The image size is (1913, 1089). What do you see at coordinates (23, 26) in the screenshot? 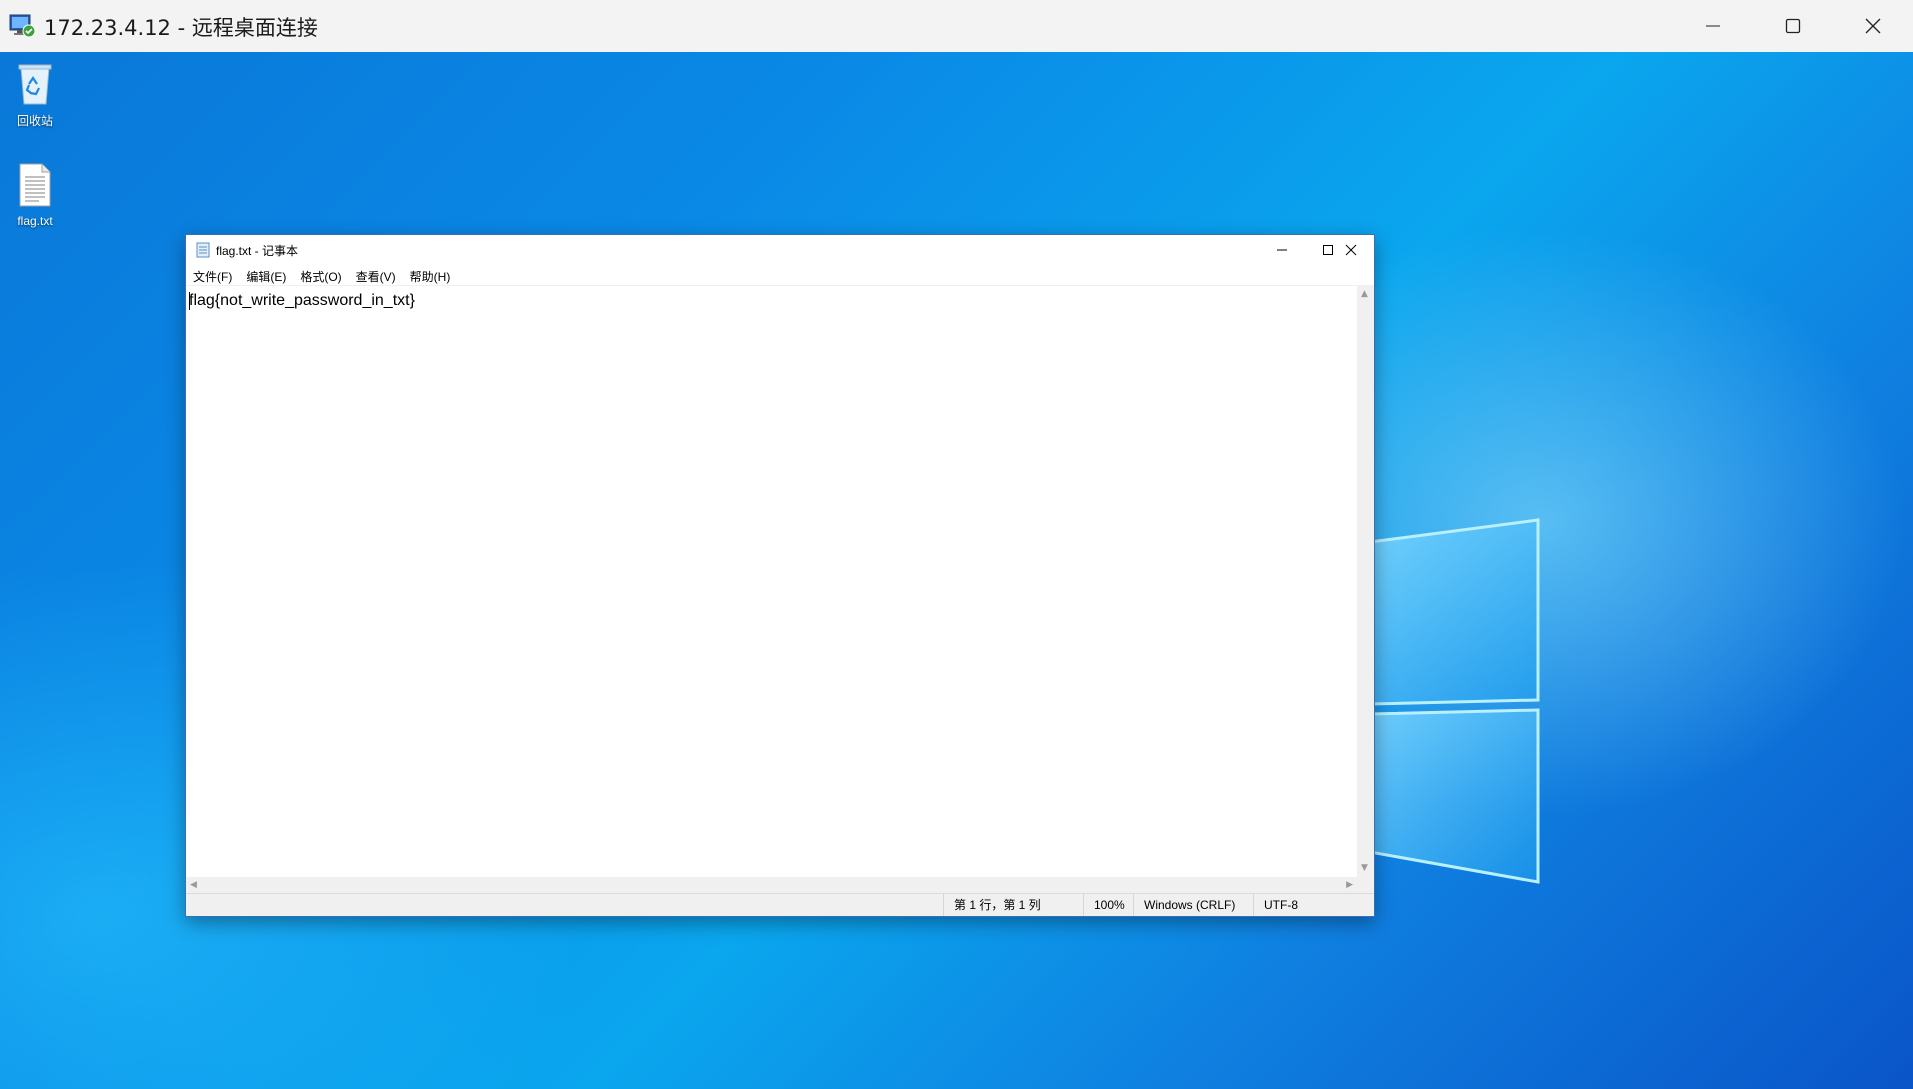
I see `remote-desktop-icon` at bounding box center [23, 26].